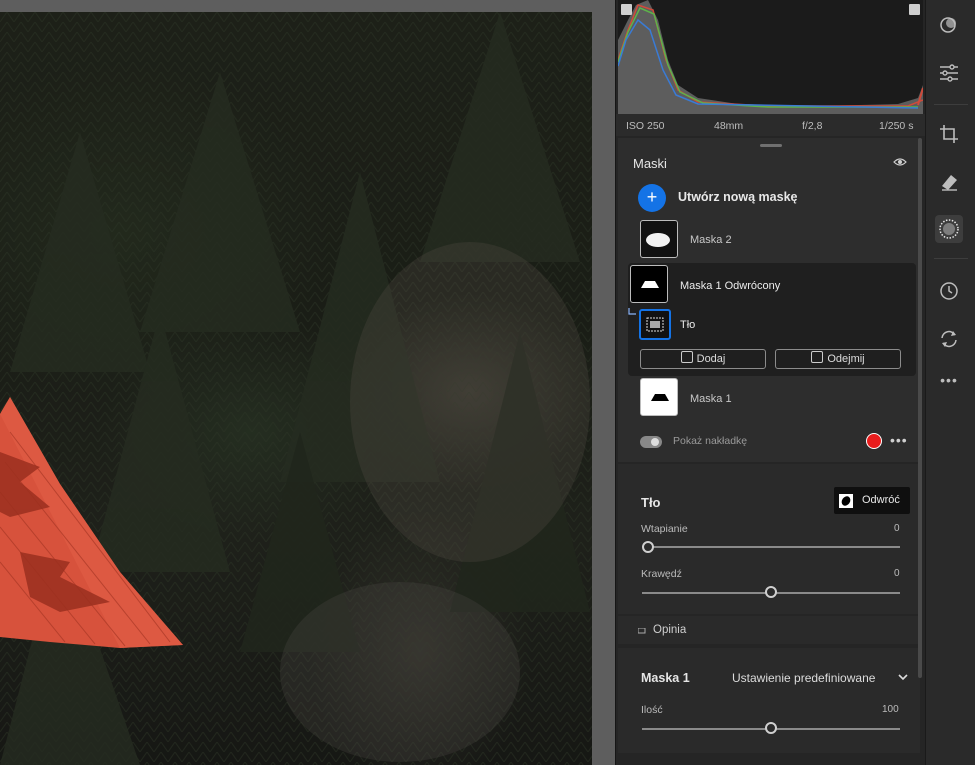 The width and height of the screenshot is (975, 765). I want to click on history-icon, so click(949, 291).